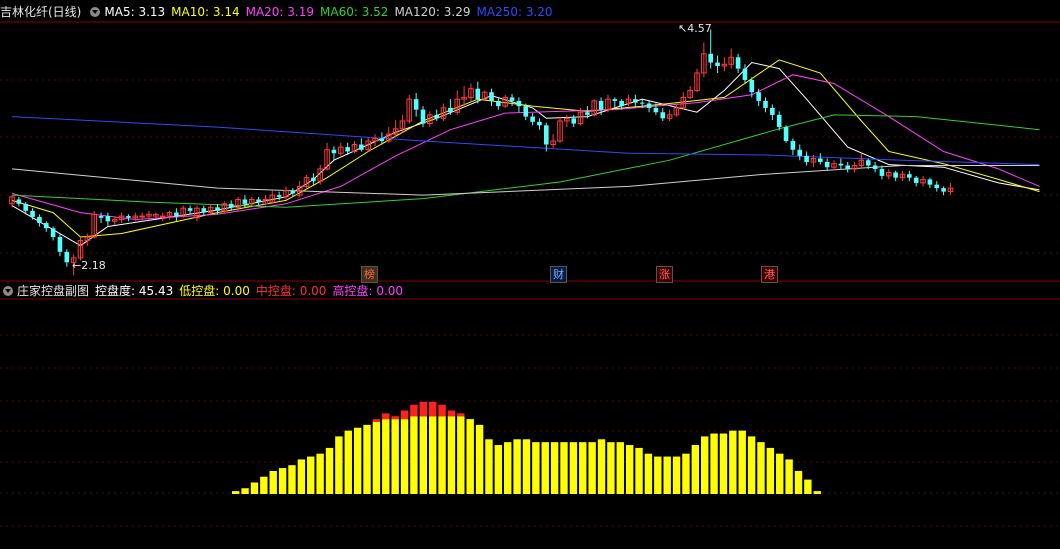 This screenshot has width=1060, height=549. What do you see at coordinates (115, 291) in the screenshot?
I see `control-degree-label: 控盘度:` at bounding box center [115, 291].